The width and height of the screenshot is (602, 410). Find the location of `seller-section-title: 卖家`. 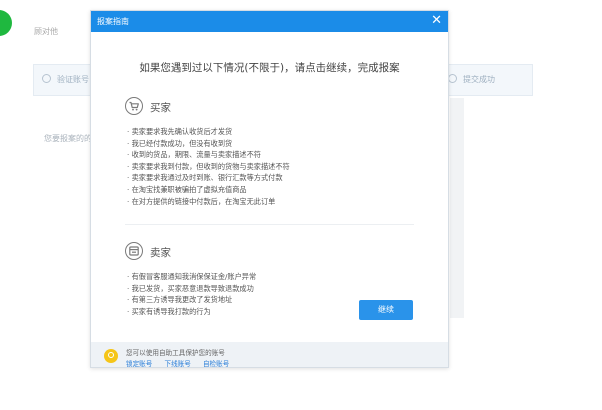

seller-section-title: 卖家 is located at coordinates (160, 253).